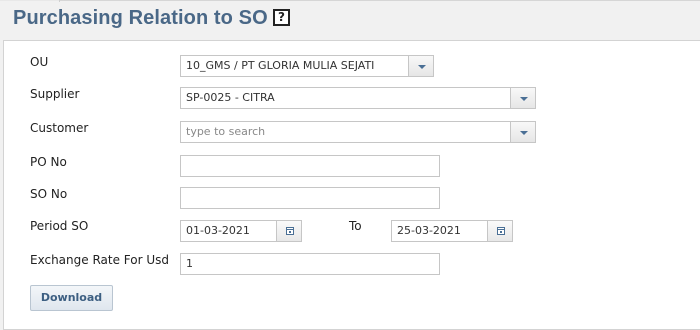 This screenshot has height=330, width=700. What do you see at coordinates (310, 198) in the screenshot?
I see `so-no-input` at bounding box center [310, 198].